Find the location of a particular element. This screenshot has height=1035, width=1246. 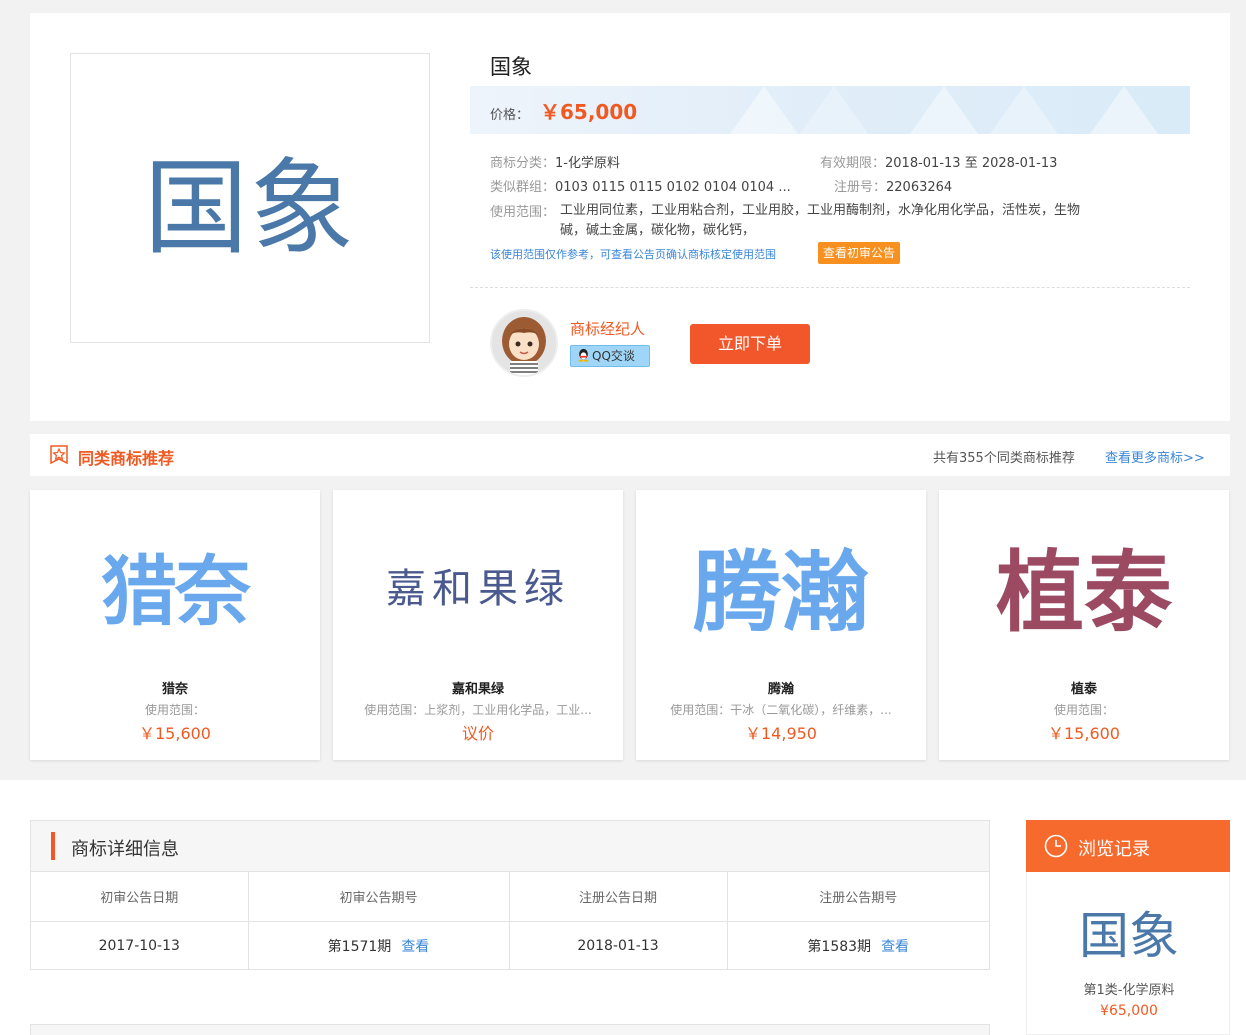

next-panel-edge is located at coordinates (510, 1029).